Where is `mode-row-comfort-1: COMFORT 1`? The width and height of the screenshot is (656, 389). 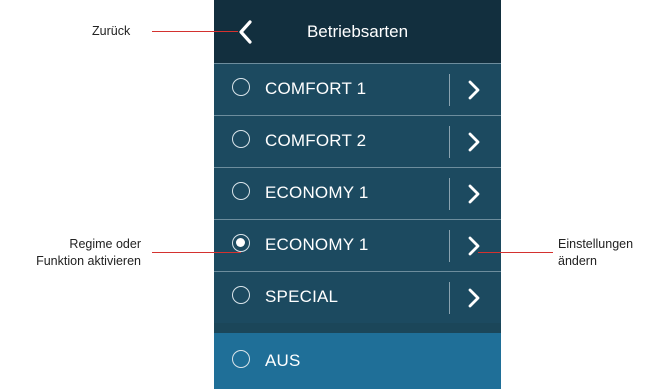
mode-row-comfort-1: COMFORT 1 is located at coordinates (357, 89).